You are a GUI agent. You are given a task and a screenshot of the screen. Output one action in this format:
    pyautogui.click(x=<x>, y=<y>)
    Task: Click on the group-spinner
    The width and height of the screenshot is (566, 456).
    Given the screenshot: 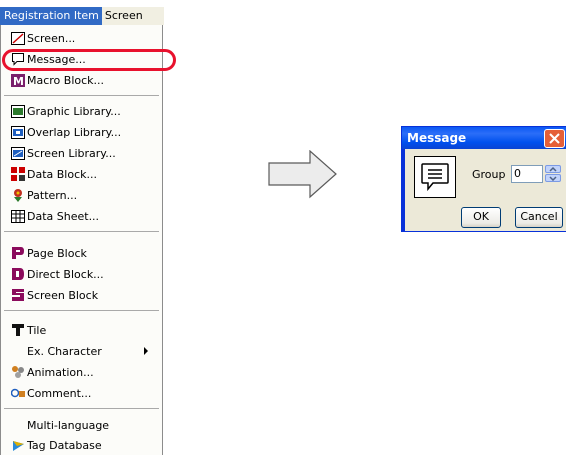 What is the action you would take?
    pyautogui.click(x=553, y=174)
    